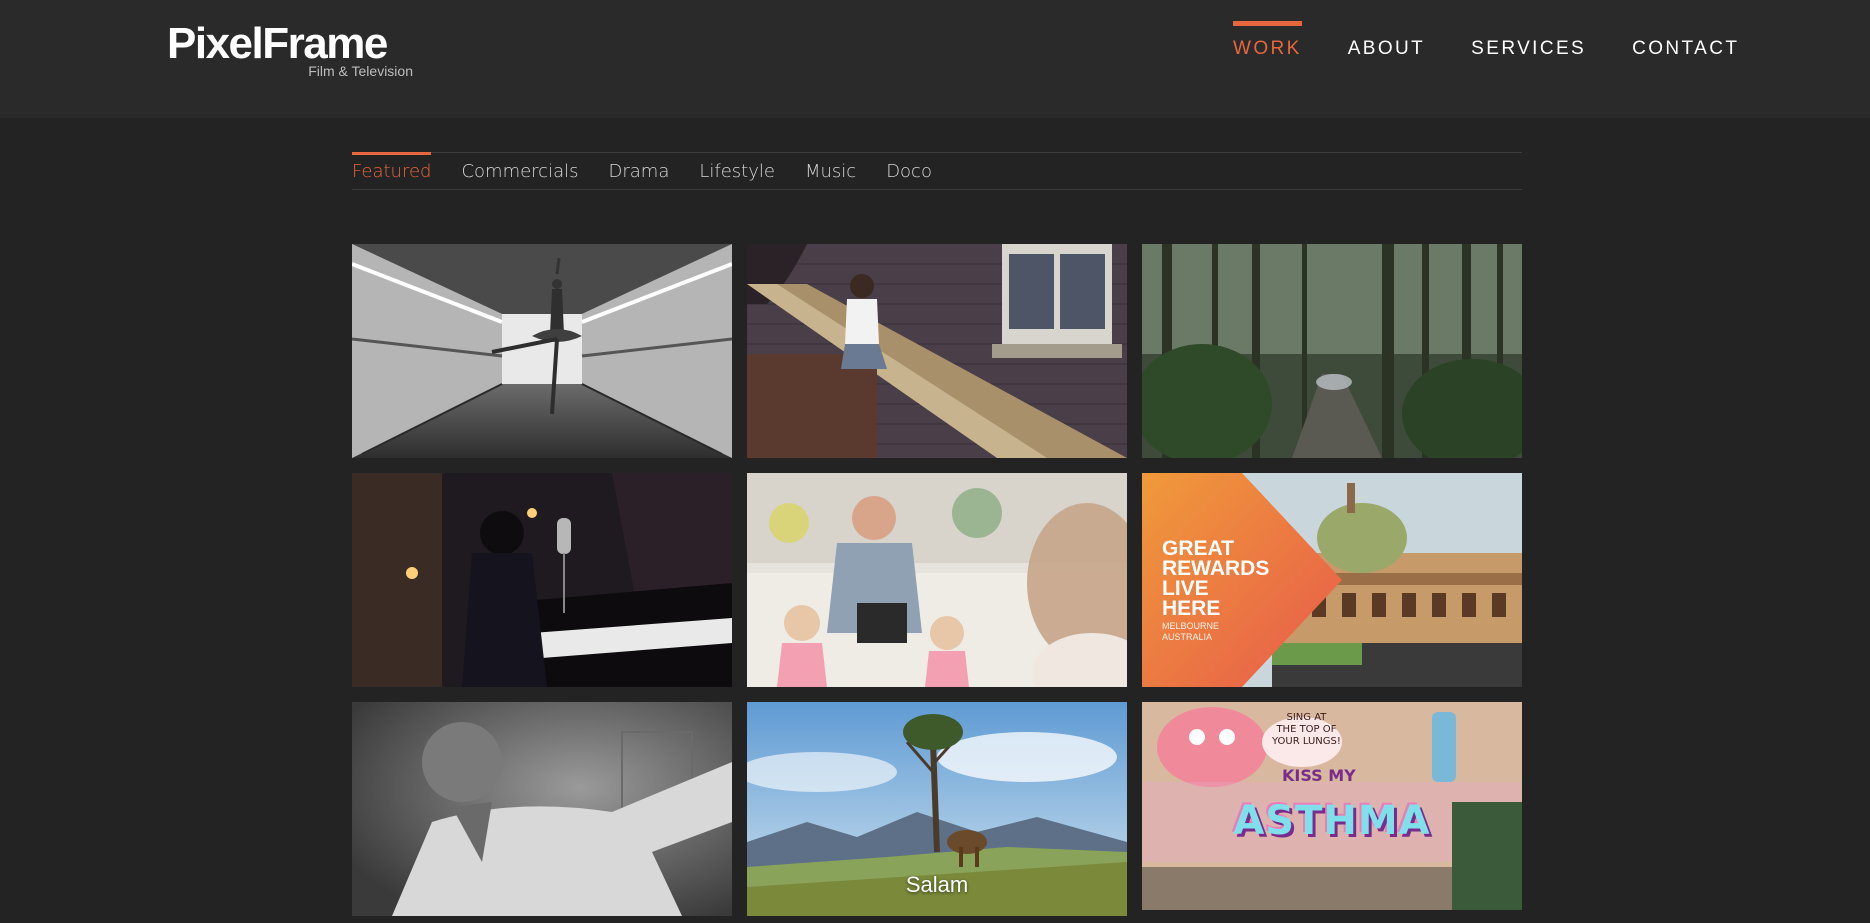 The width and height of the screenshot is (1870, 923). I want to click on category-tab-doco: Doco, so click(909, 171).